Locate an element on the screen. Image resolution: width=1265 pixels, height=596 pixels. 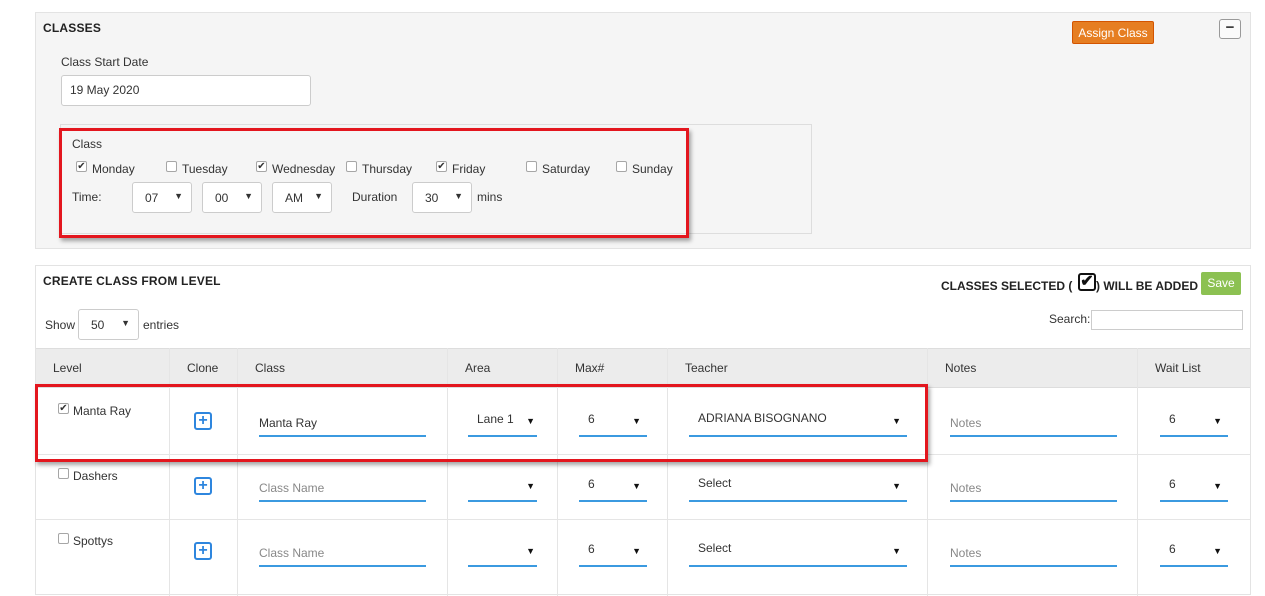
teacher-select: ADRIANA BISOGNANO ▼ is located at coordinates (798, 422).